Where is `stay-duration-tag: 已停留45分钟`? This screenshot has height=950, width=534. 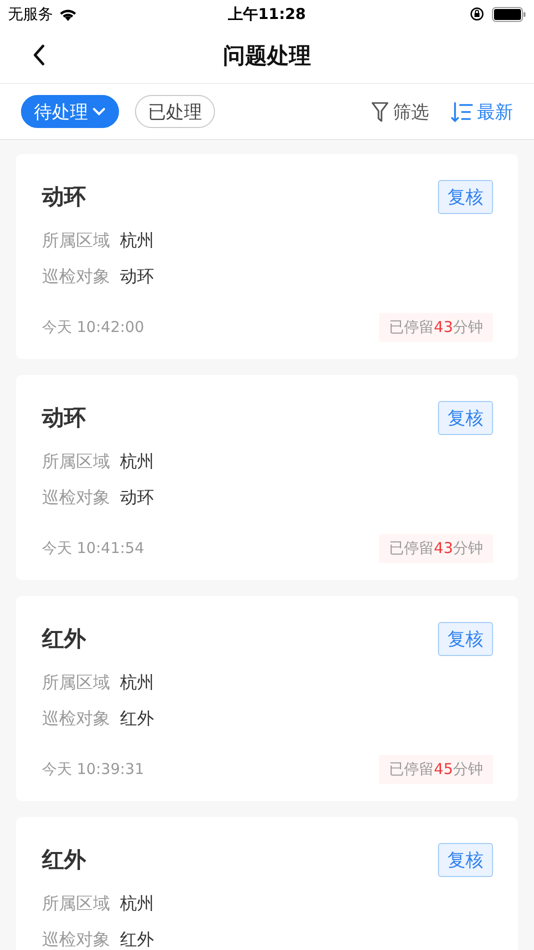 stay-duration-tag: 已停留45分钟 is located at coordinates (435, 769).